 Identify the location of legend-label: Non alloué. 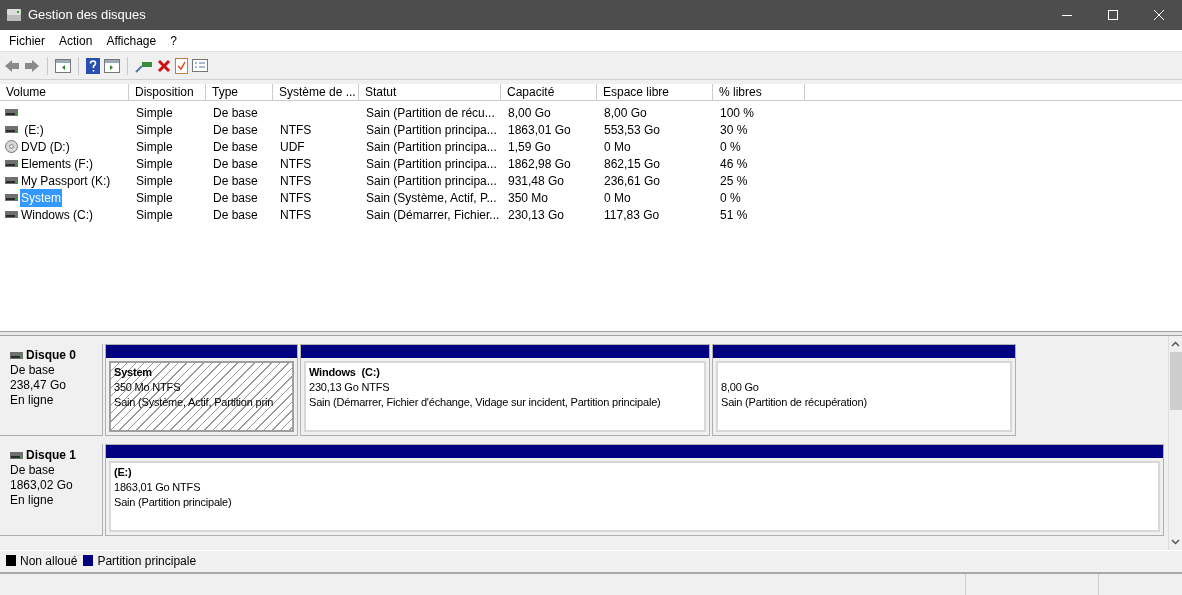
(49, 561).